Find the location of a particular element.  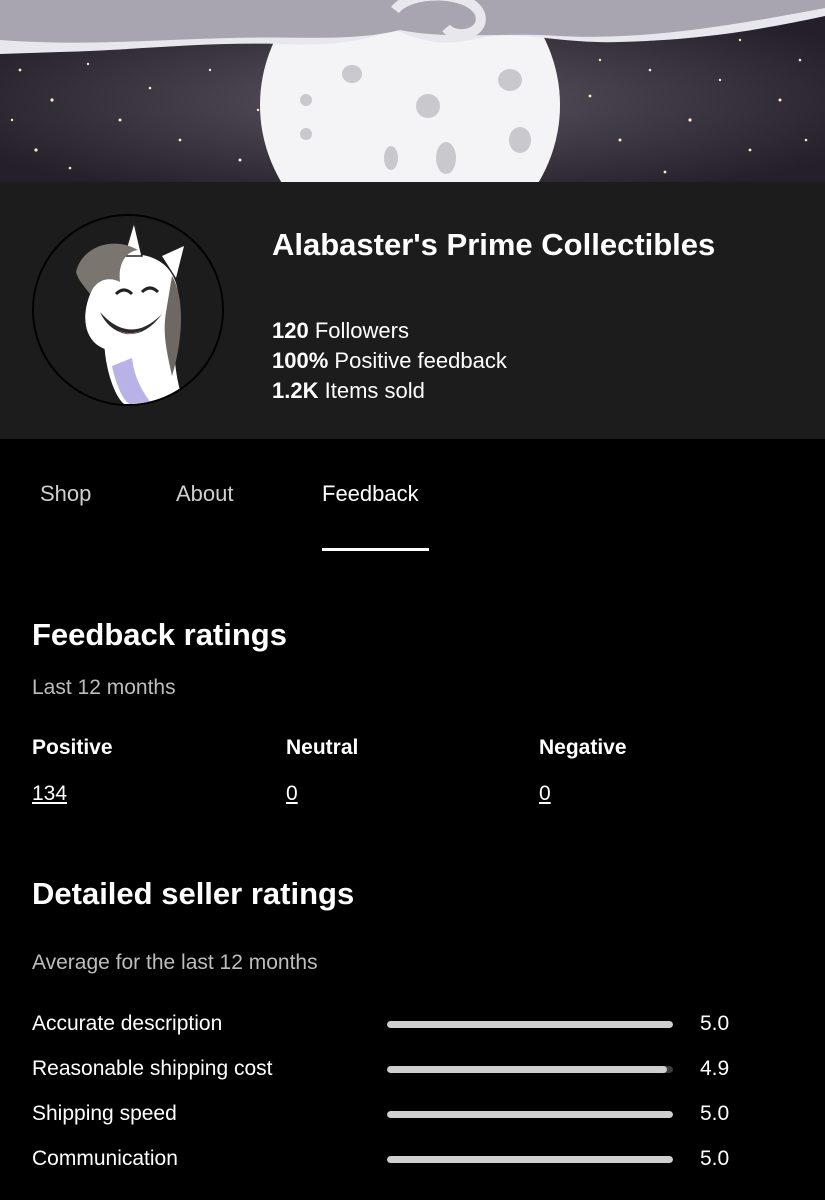

store-avatar is located at coordinates (128, 310).